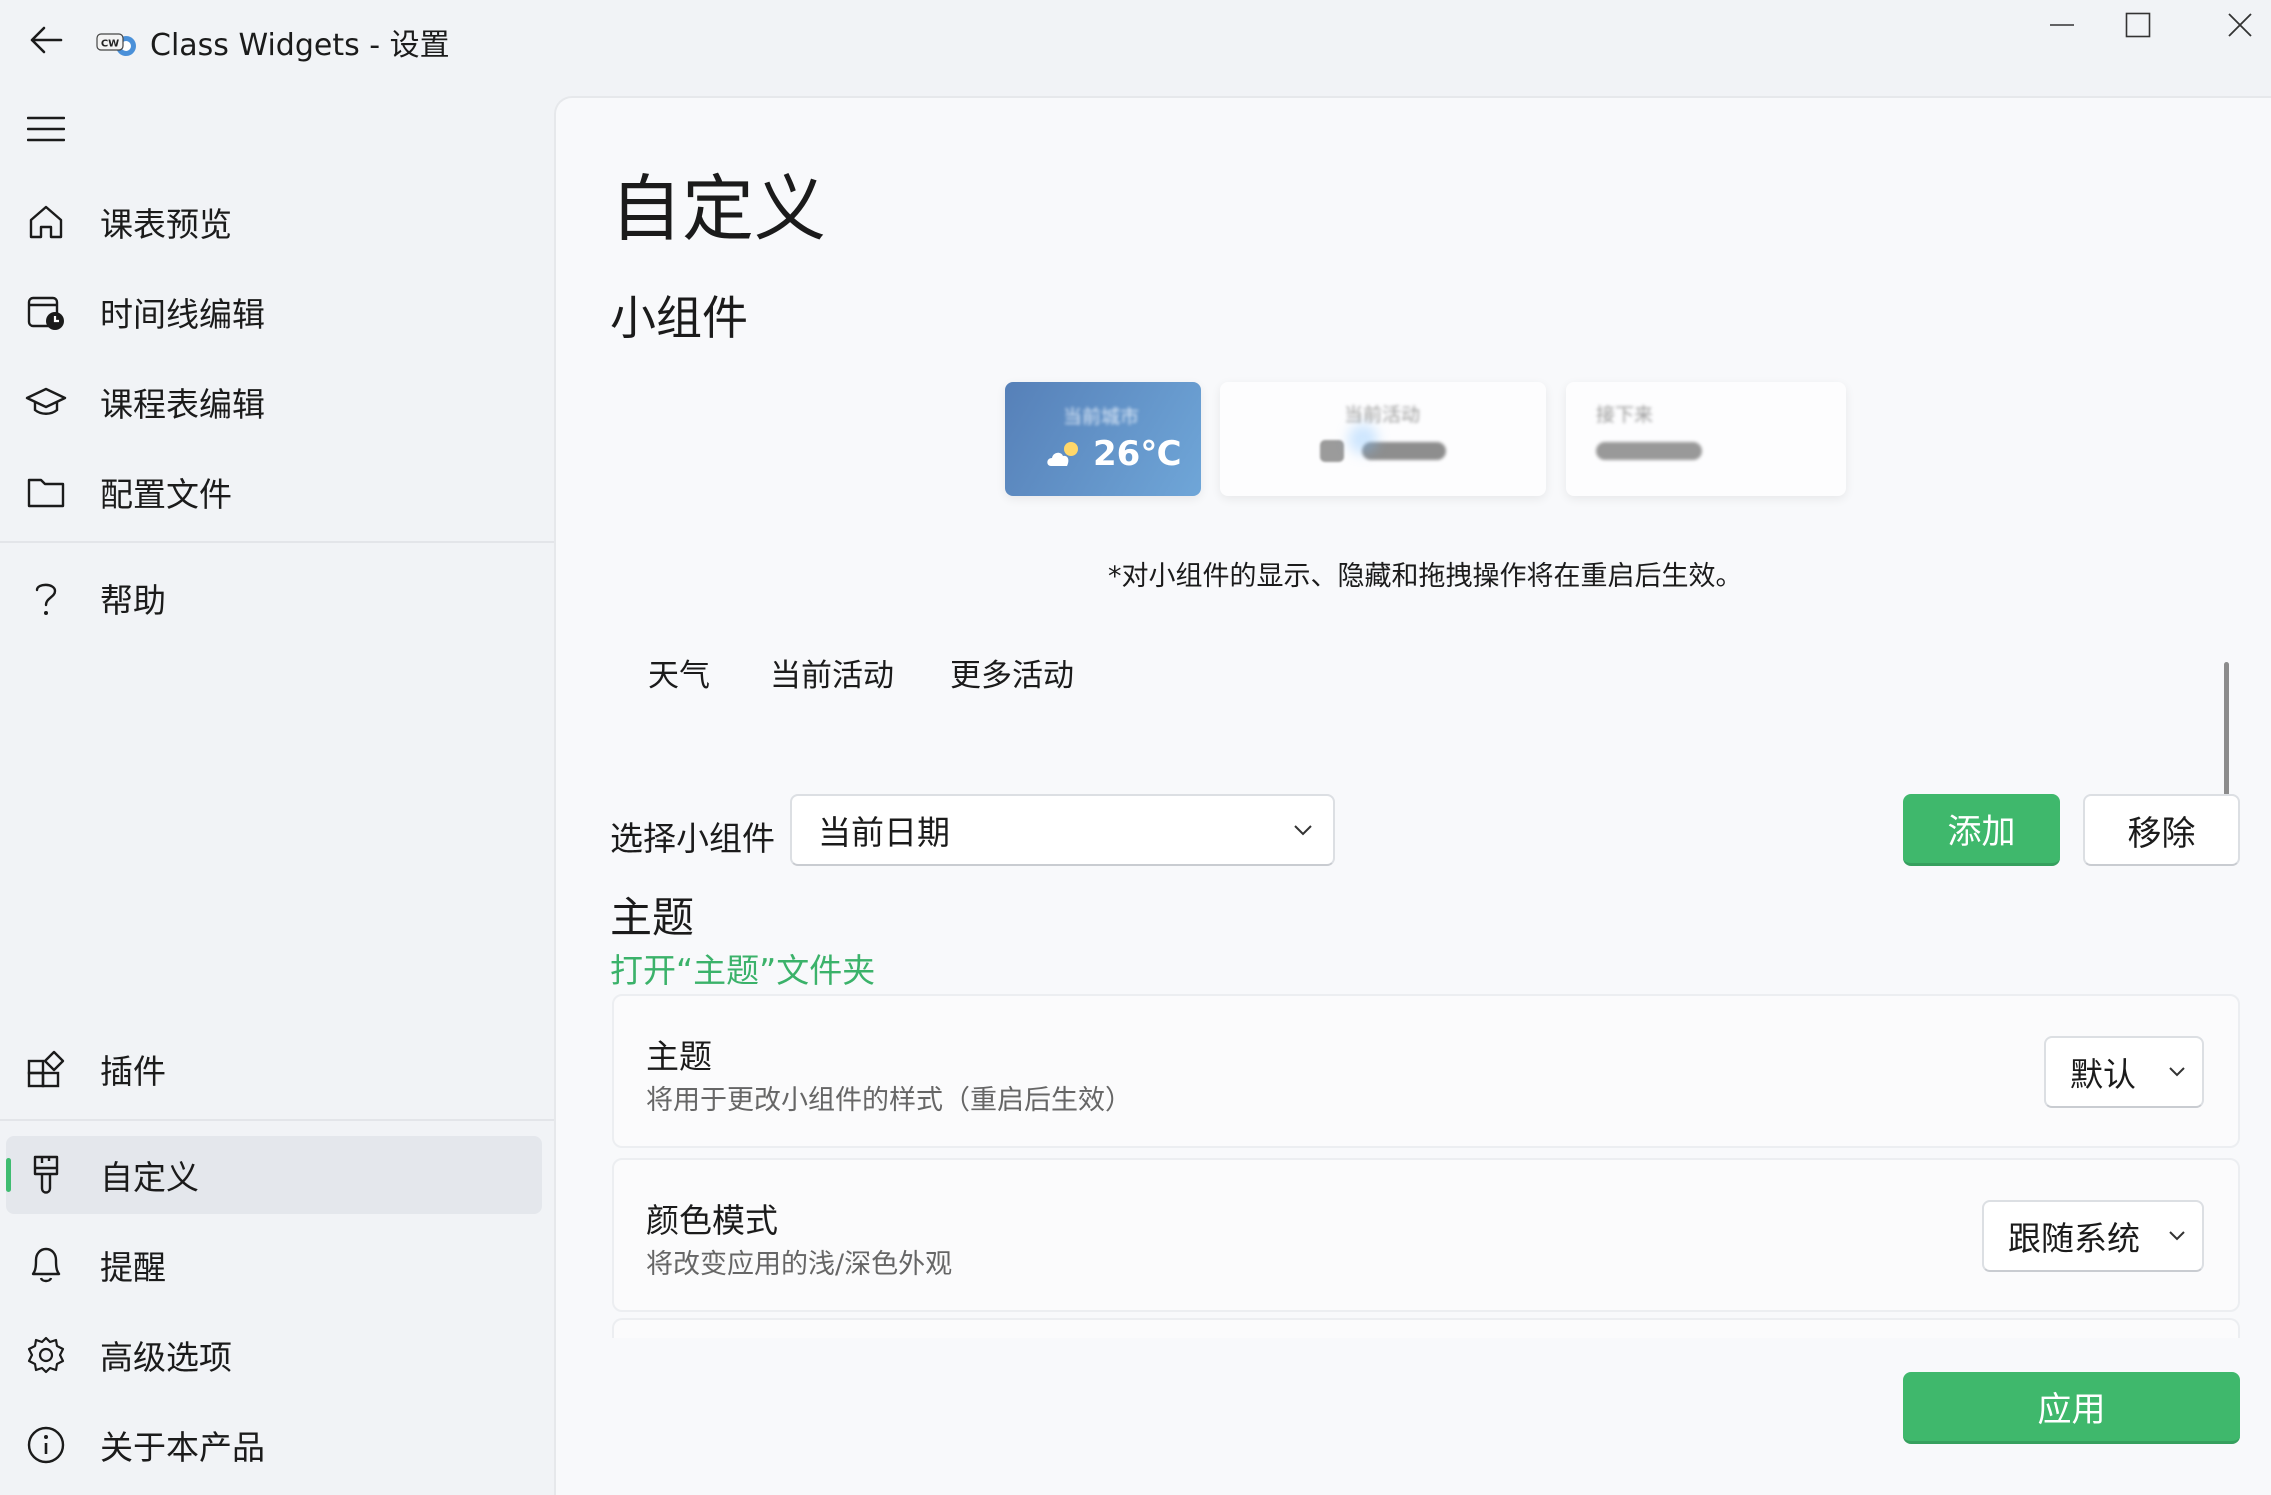 This screenshot has height=1495, width=2271. I want to click on hamburger-icon, so click(46, 129).